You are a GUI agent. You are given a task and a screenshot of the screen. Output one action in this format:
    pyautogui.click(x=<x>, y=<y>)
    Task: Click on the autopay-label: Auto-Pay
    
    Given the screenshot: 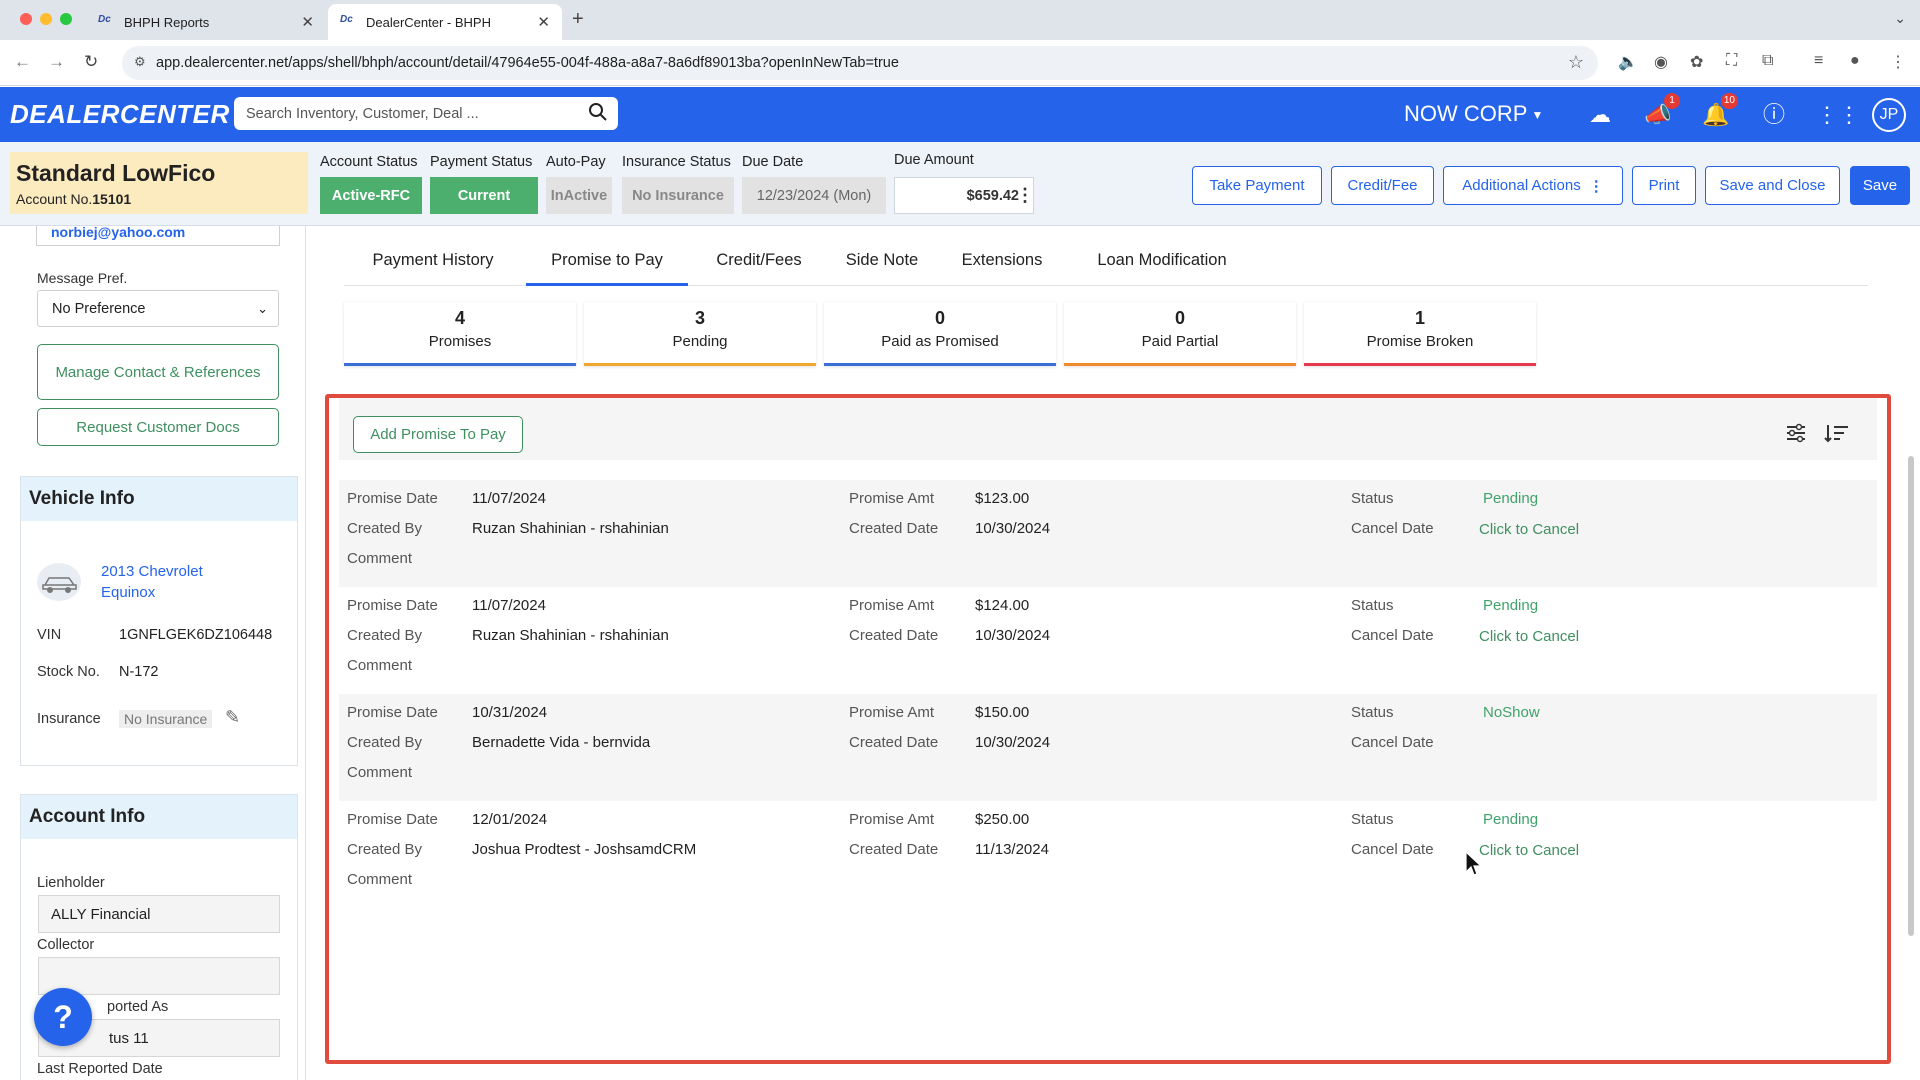 What is the action you would take?
    pyautogui.click(x=576, y=162)
    